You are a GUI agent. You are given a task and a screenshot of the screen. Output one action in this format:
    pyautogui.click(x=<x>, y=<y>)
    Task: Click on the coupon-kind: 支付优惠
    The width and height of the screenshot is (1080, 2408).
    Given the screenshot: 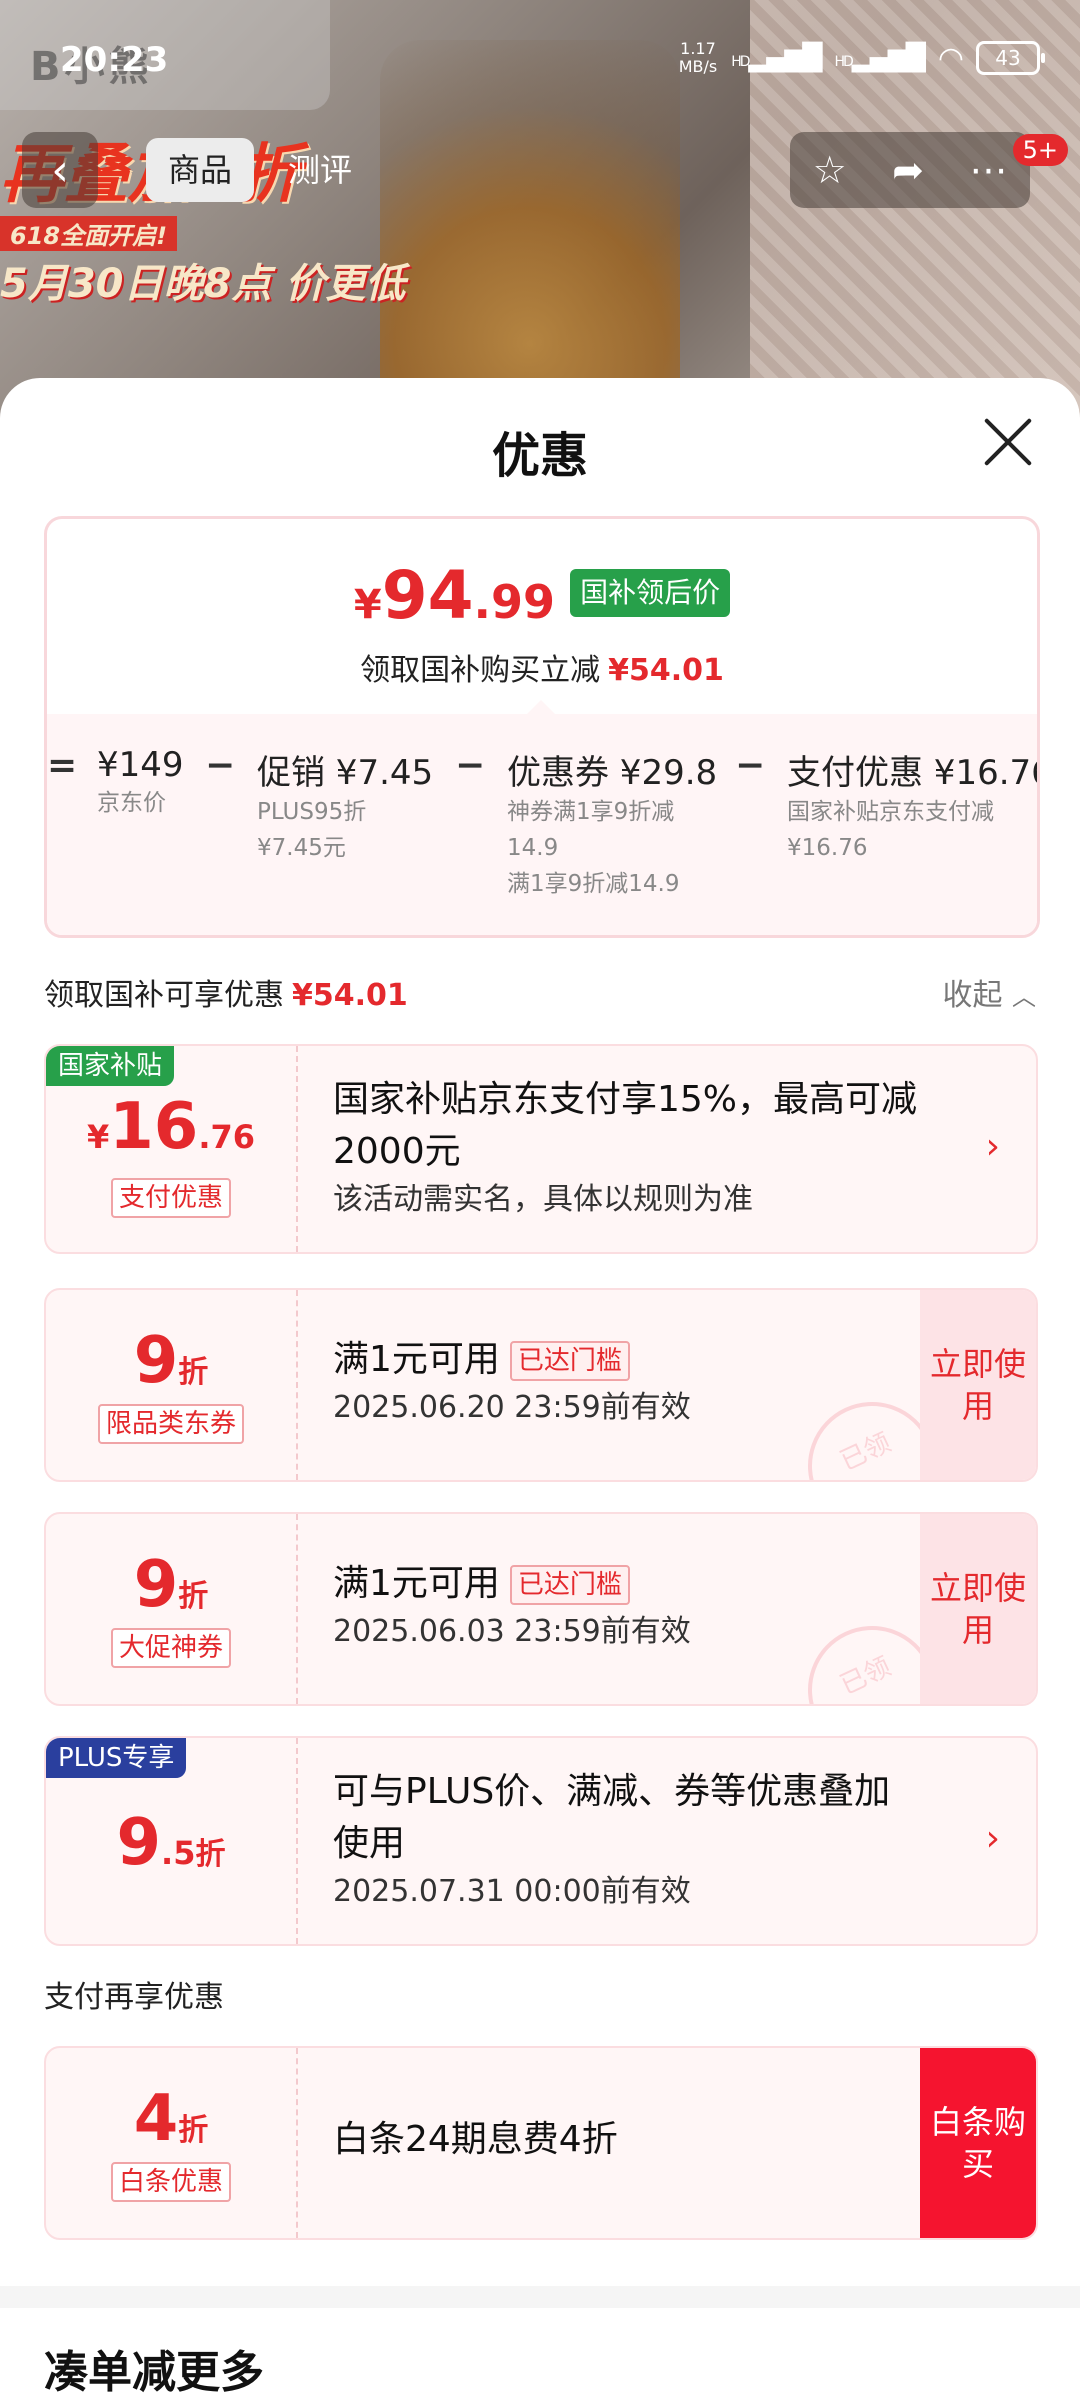 What is the action you would take?
    pyautogui.click(x=171, y=1198)
    